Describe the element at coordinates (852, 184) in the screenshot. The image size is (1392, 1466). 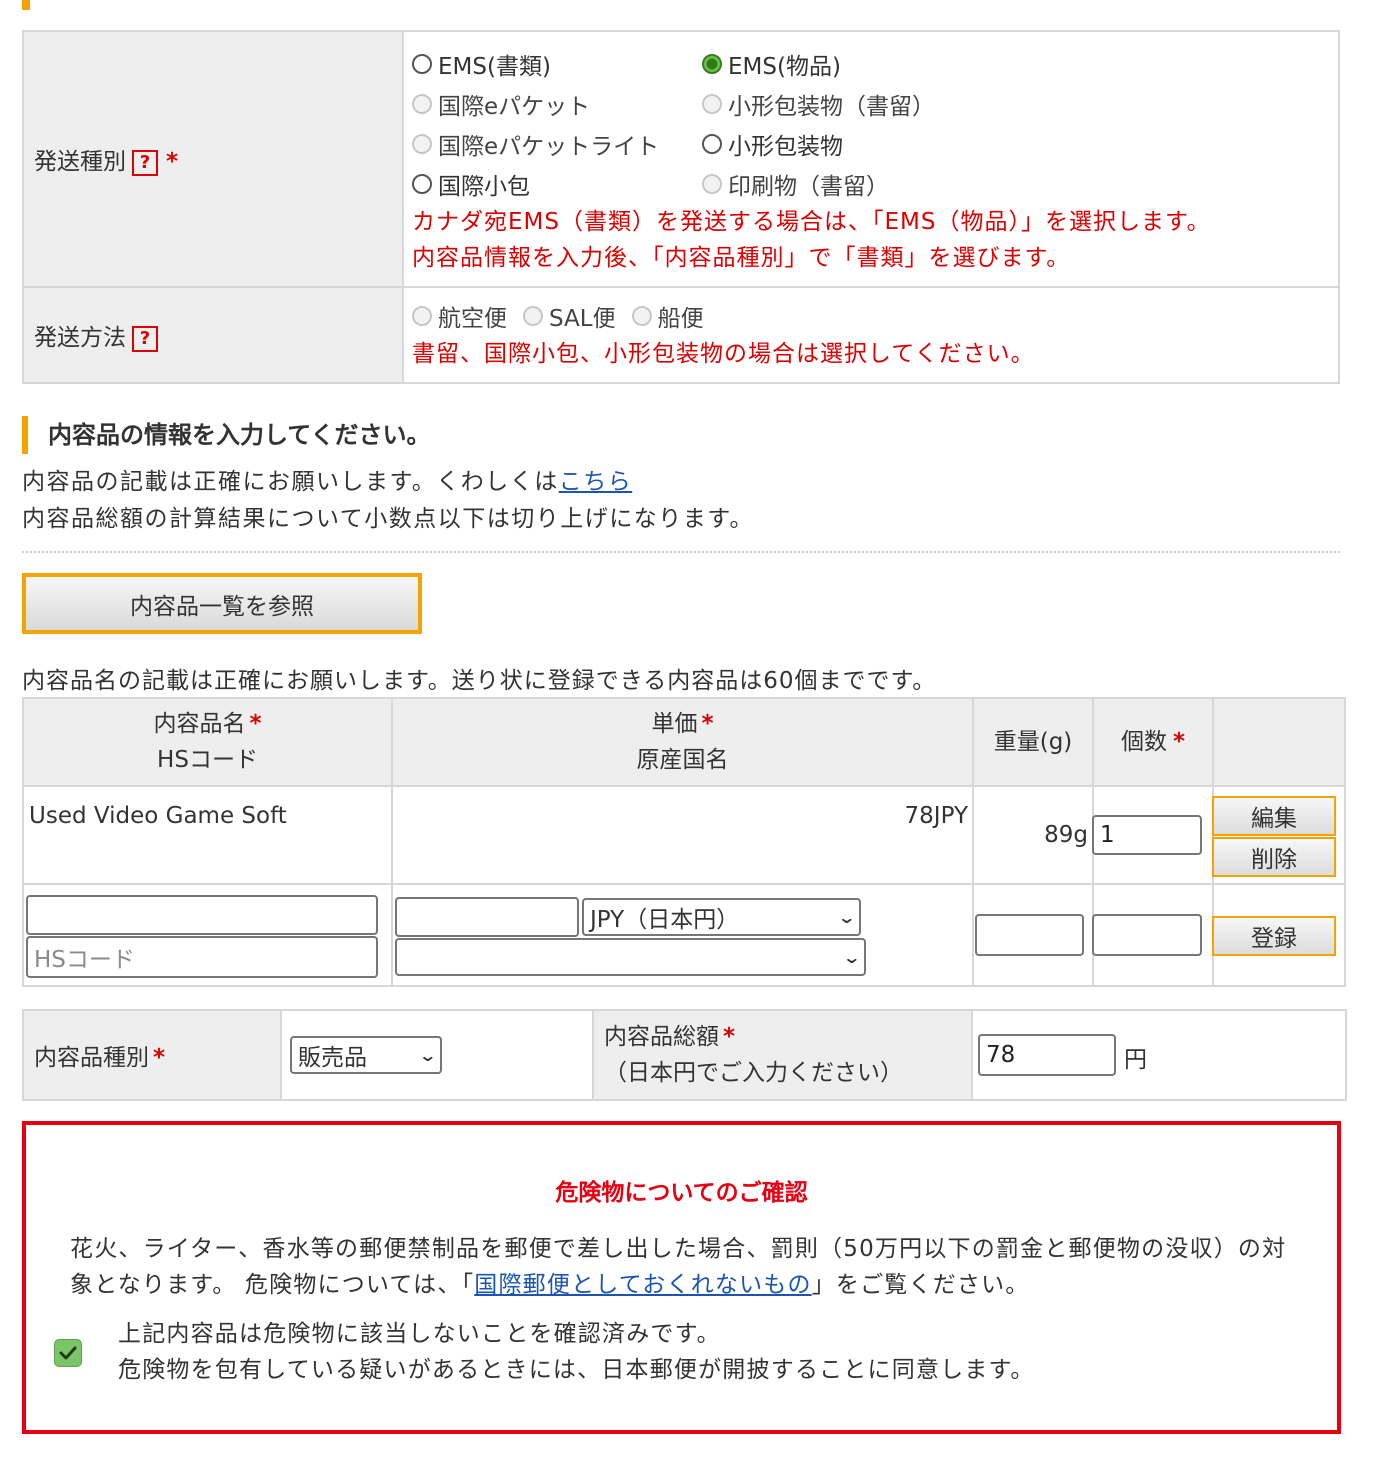
I see `radio-printed-matter-registered: 印刷物（書留）` at that location.